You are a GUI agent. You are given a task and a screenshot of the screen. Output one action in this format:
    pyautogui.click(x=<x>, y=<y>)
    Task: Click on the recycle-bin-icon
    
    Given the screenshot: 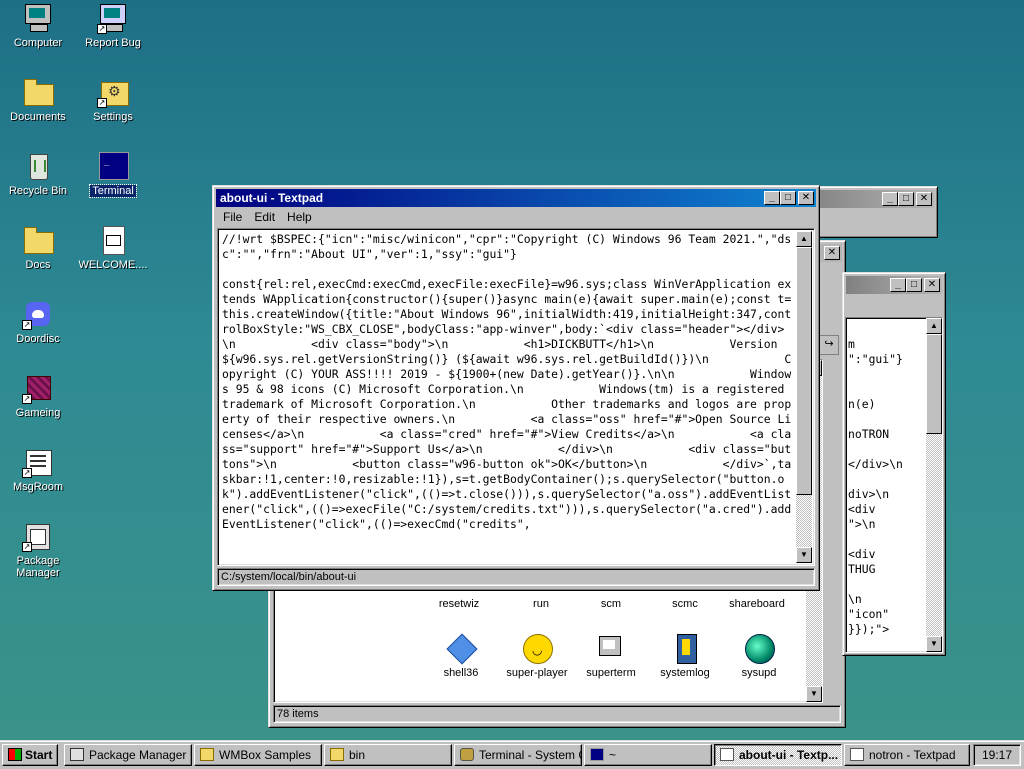 What is the action you would take?
    pyautogui.click(x=38, y=166)
    